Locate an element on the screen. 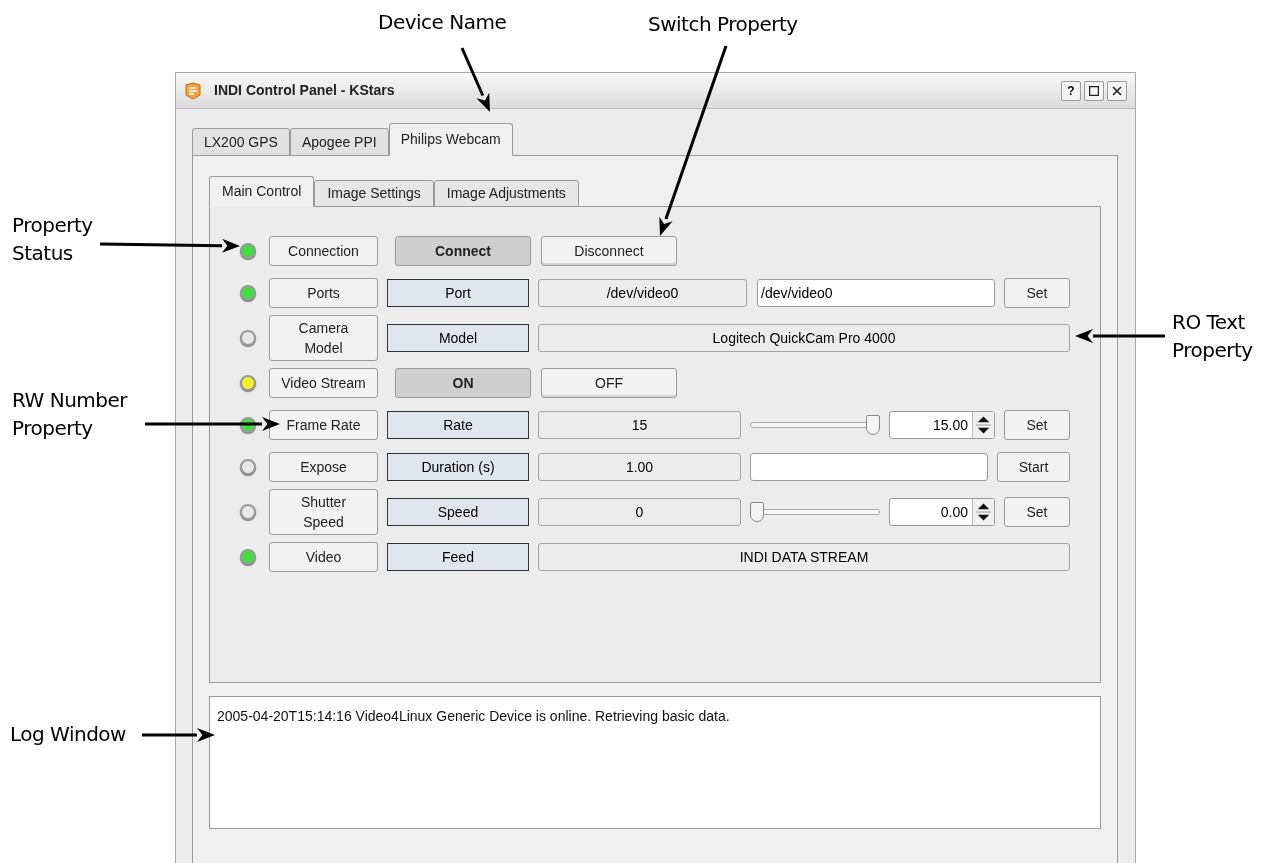 This screenshot has height=863, width=1274. start-button: Start is located at coordinates (1033, 467).